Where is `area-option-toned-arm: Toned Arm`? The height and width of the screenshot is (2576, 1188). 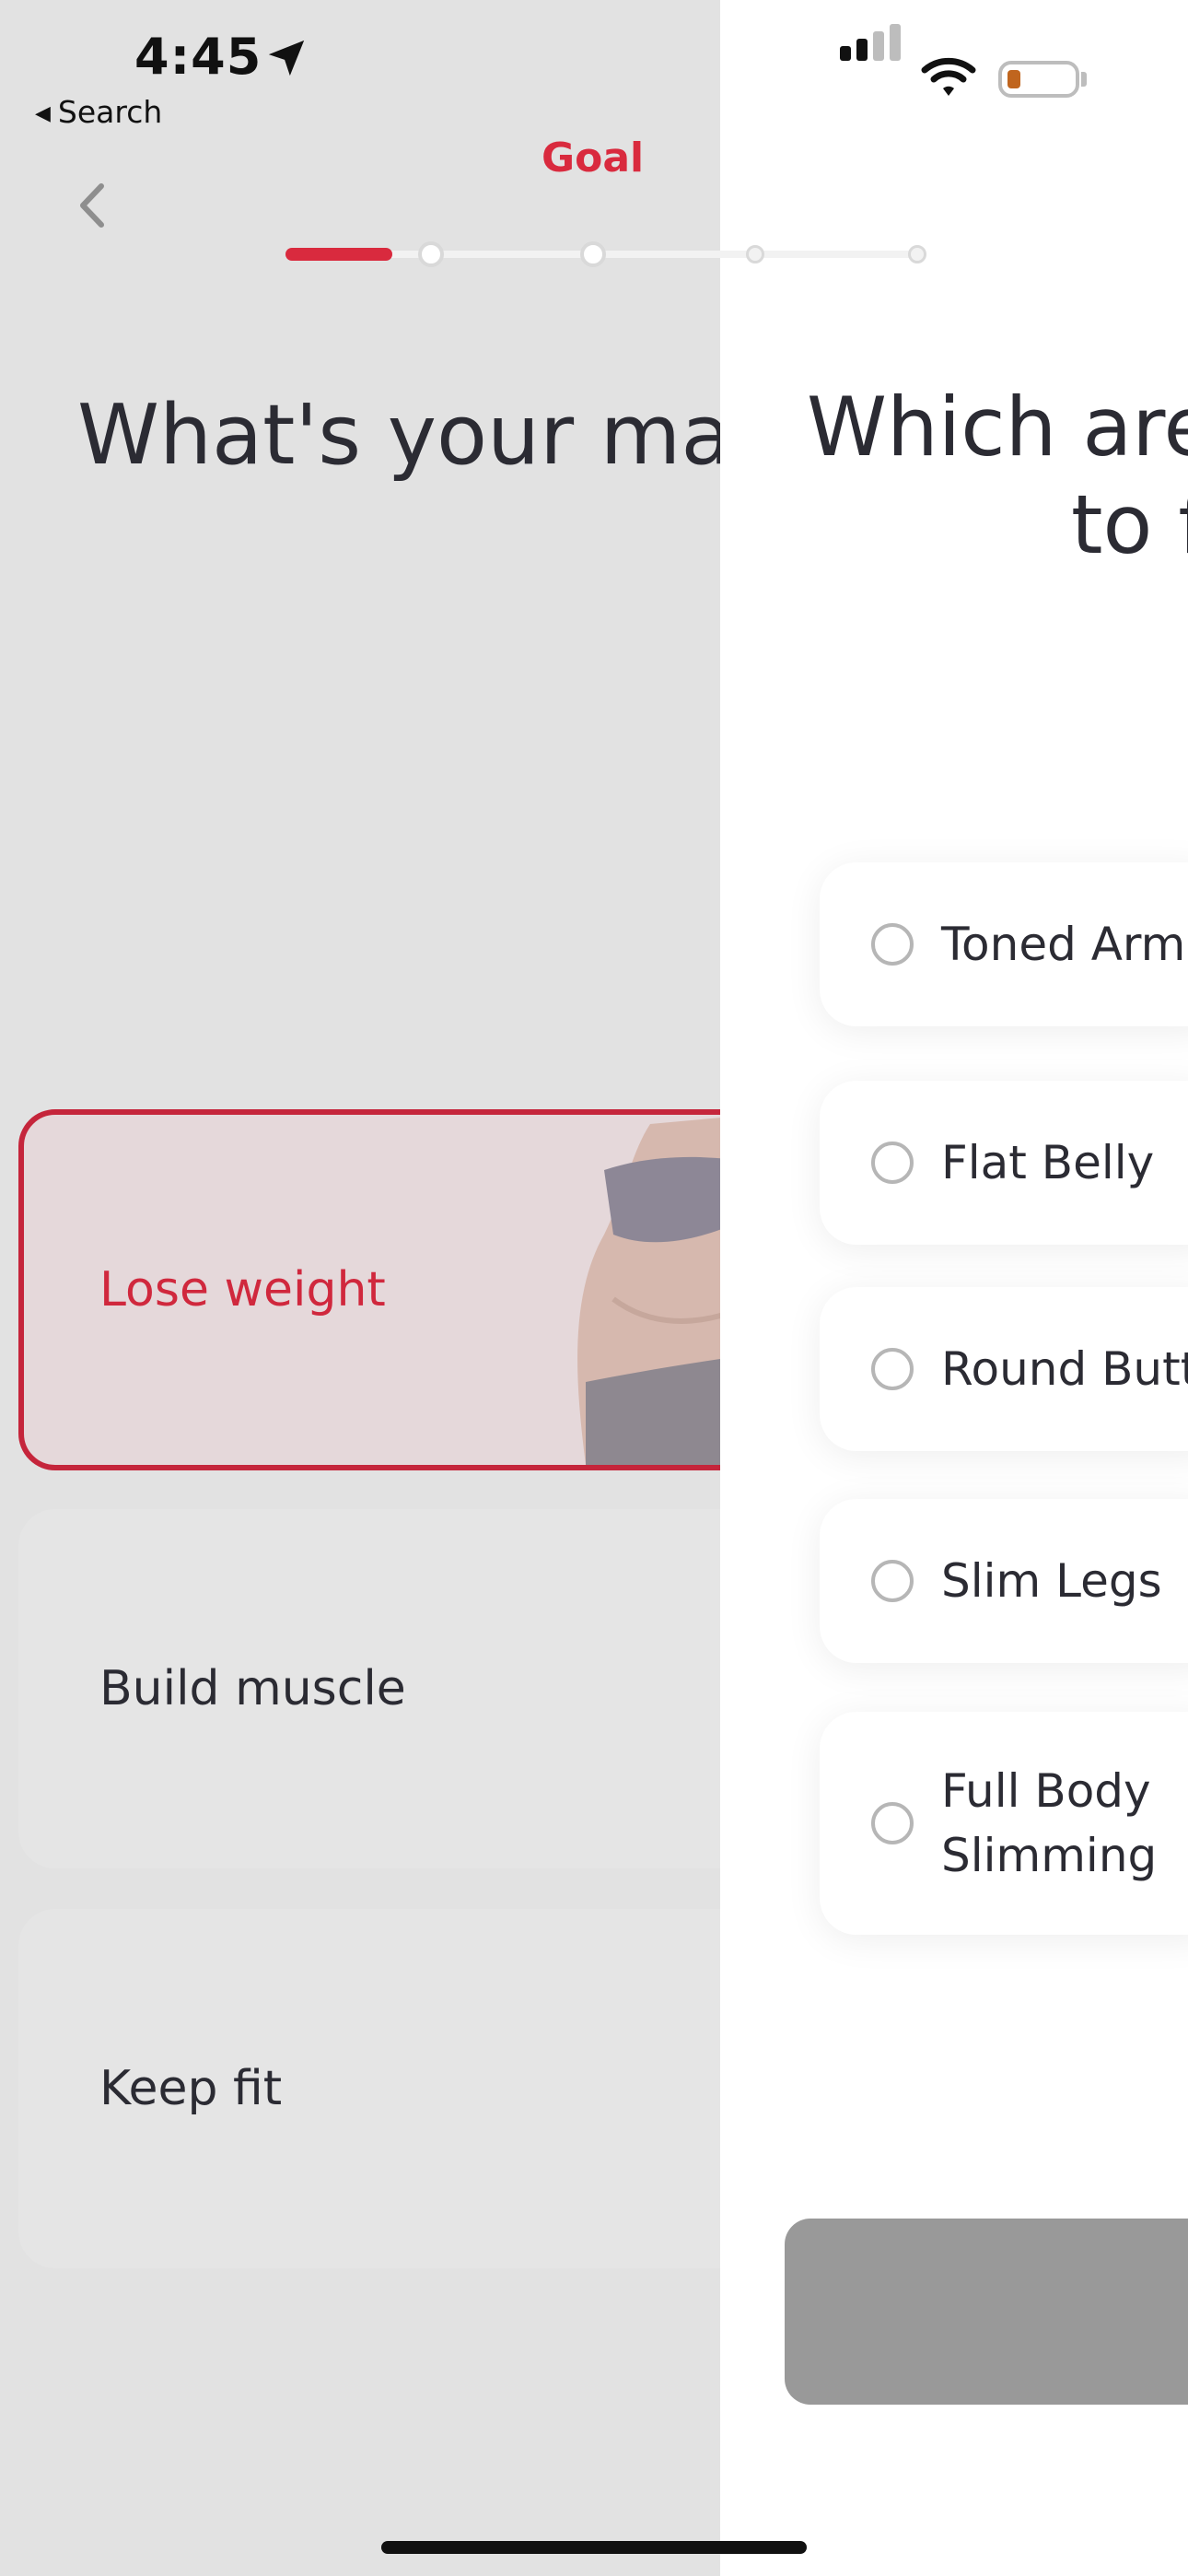 area-option-toned-arm: Toned Arm is located at coordinates (1004, 944).